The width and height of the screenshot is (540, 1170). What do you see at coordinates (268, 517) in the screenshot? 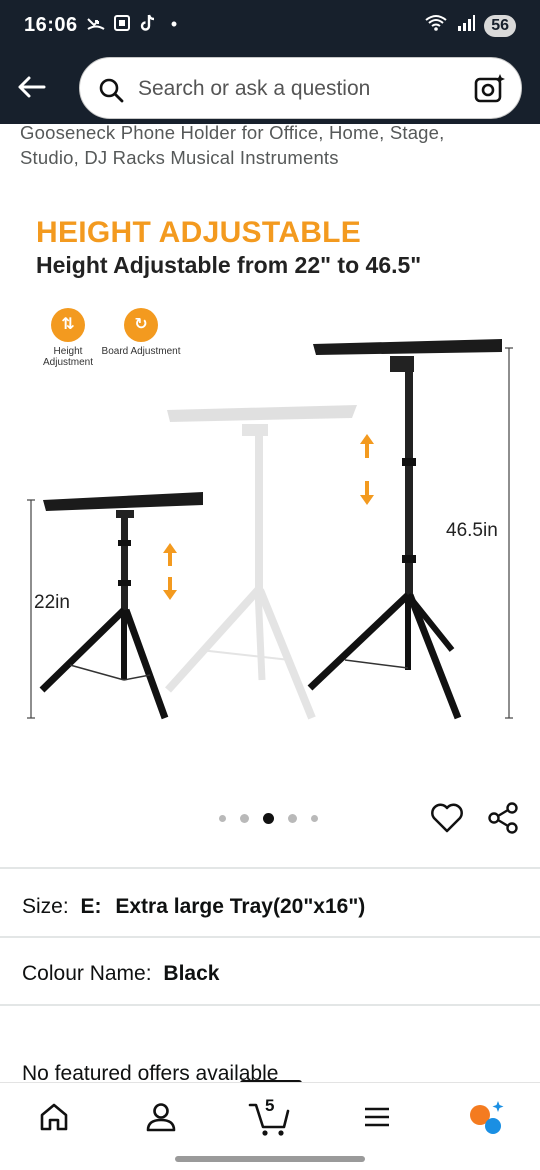
I see `height-arrows-graphic` at bounding box center [268, 517].